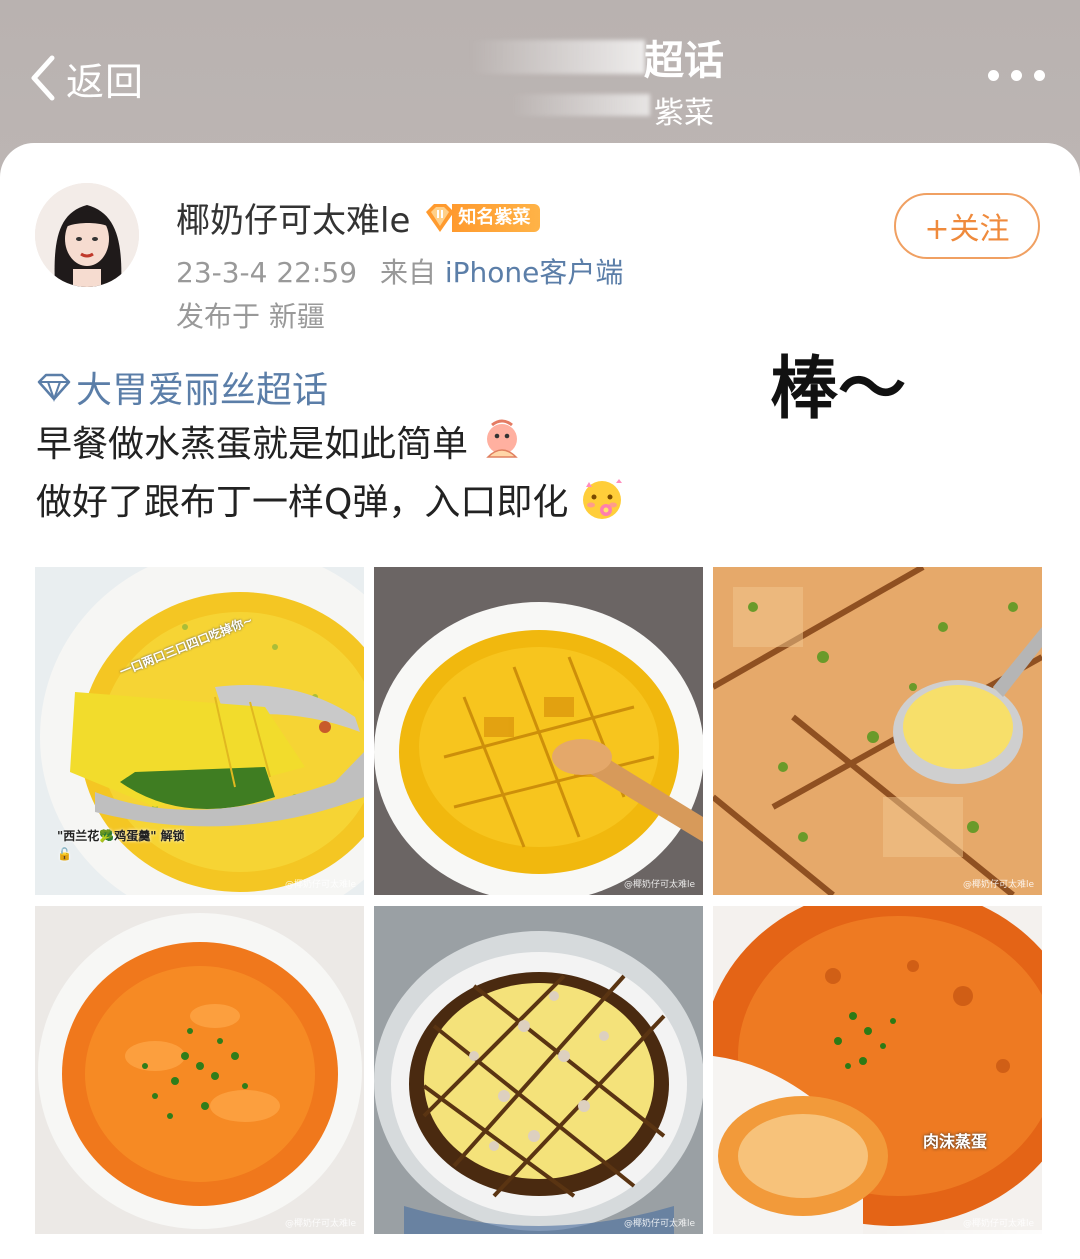 This screenshot has height=1259, width=1080. Describe the element at coordinates (877, 1070) in the screenshot. I see `food-photo-6: 肉沫蒸蛋 @椰奶仔可太难le` at that location.